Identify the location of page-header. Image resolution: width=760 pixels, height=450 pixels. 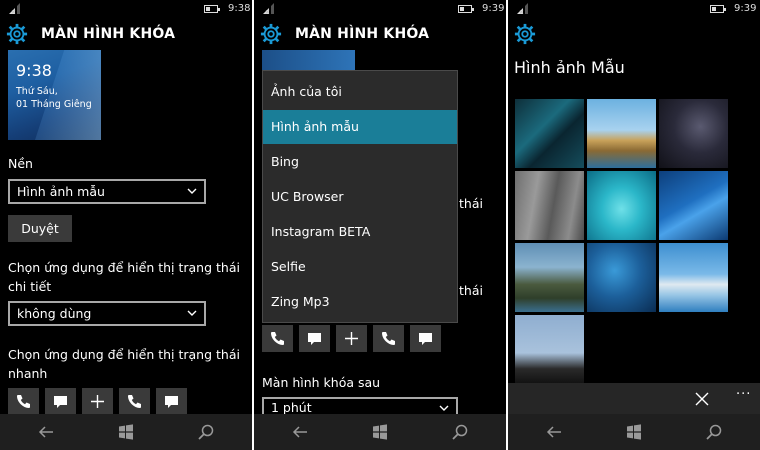
(634, 35).